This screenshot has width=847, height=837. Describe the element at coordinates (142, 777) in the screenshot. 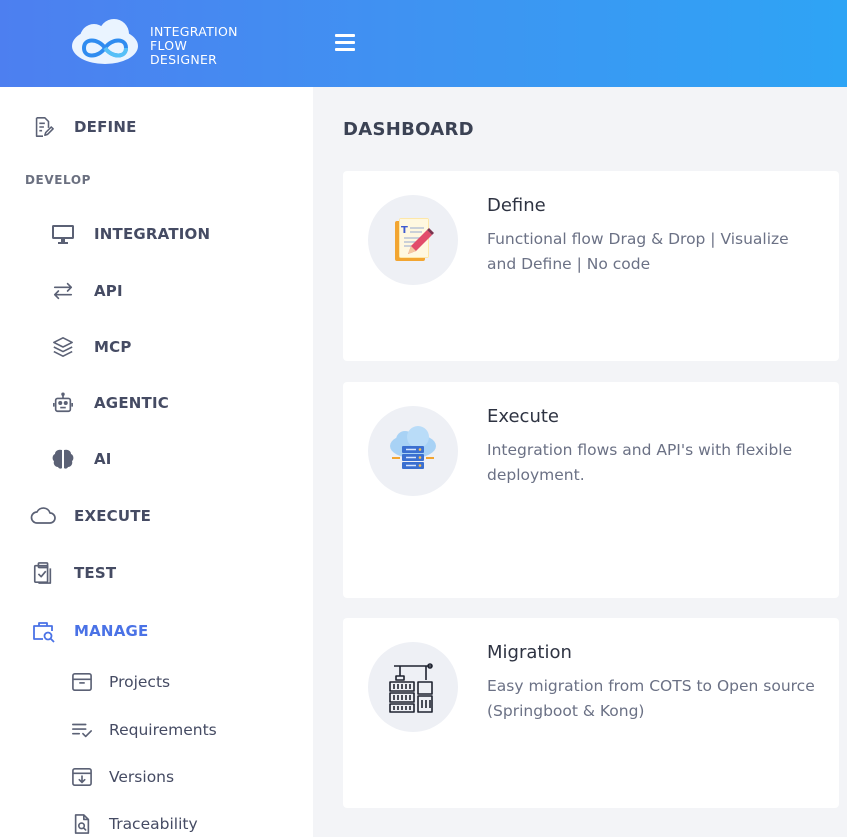

I see `sidebar-subitem-label: Versions` at that location.